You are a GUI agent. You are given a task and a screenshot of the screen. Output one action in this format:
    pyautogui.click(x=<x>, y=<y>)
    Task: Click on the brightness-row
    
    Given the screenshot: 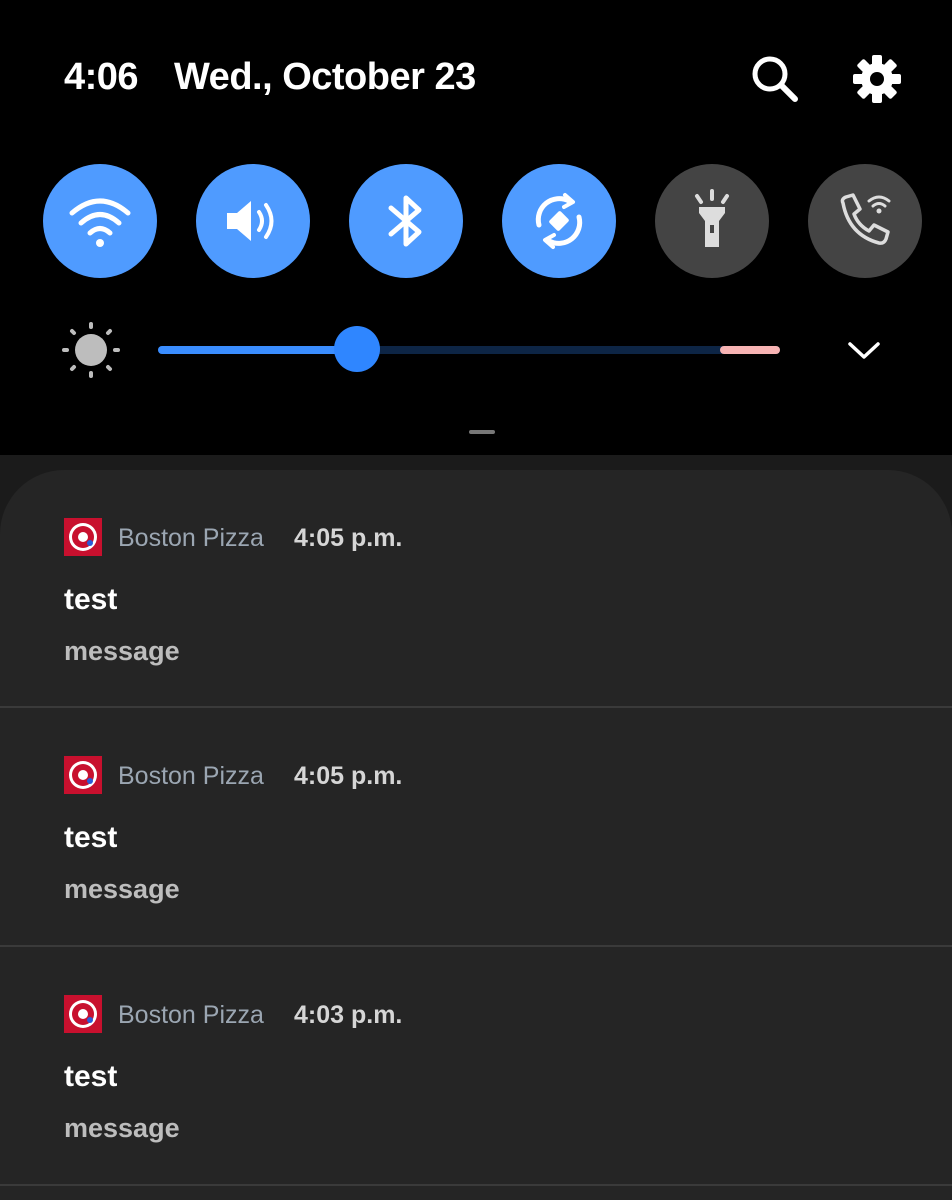 What is the action you would take?
    pyautogui.click(x=480, y=352)
    